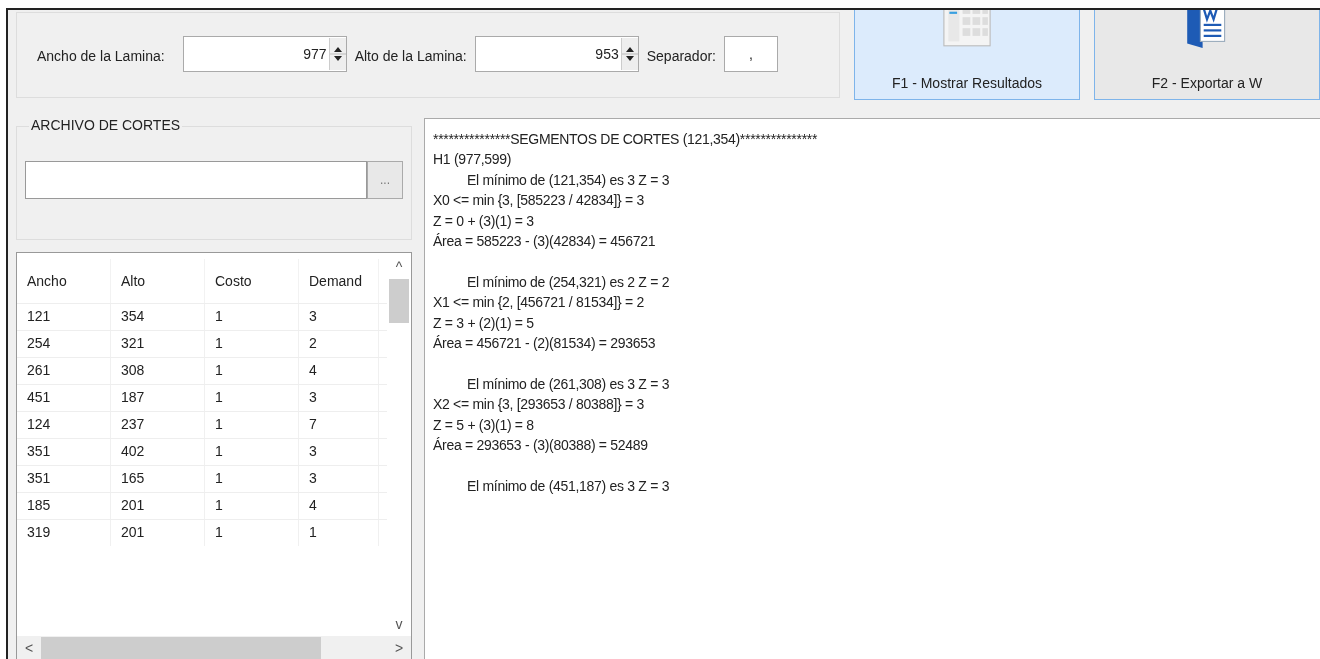 This screenshot has height=659, width=1320. What do you see at coordinates (544, 344) in the screenshot?
I see `result-line: Área = 456721 - (2)(81534) = 293653` at bounding box center [544, 344].